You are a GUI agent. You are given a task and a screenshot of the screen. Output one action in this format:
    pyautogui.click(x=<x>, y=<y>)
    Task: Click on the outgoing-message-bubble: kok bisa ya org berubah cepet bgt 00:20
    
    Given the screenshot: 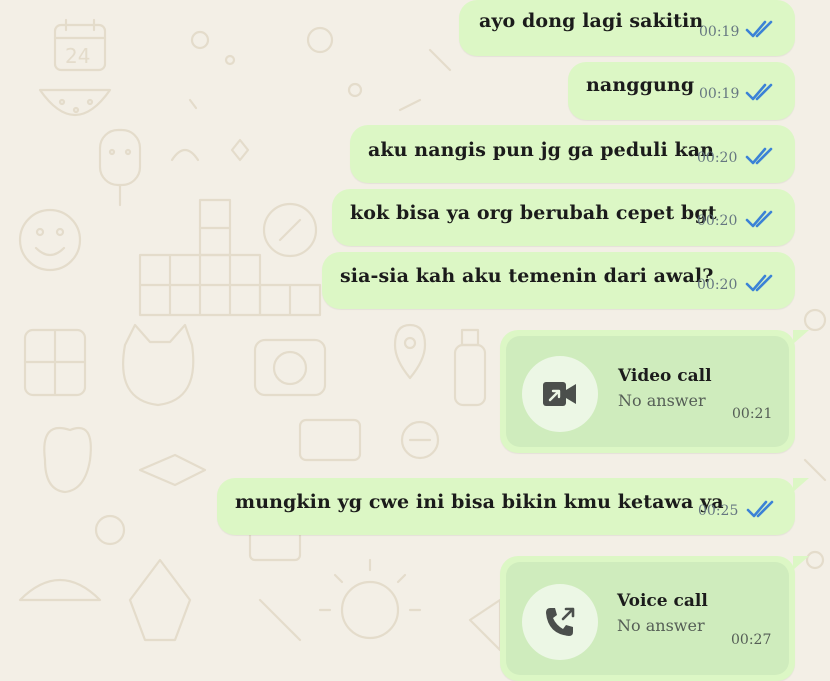 What is the action you would take?
    pyautogui.click(x=563, y=217)
    